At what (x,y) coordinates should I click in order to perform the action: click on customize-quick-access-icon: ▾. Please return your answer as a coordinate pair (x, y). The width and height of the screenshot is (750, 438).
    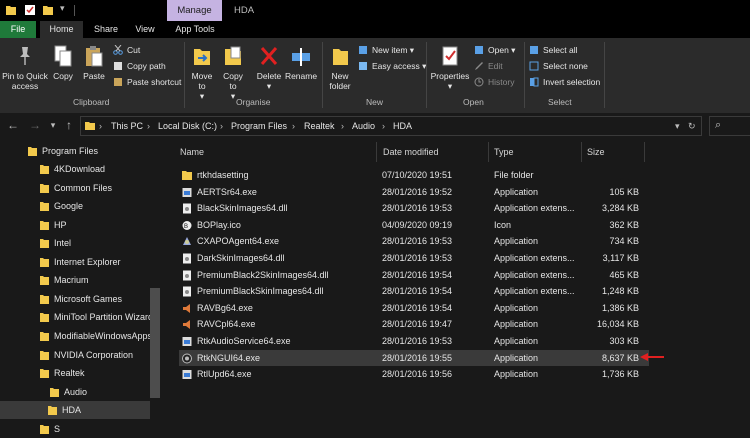
    Looking at the image, I should click on (62, 8).